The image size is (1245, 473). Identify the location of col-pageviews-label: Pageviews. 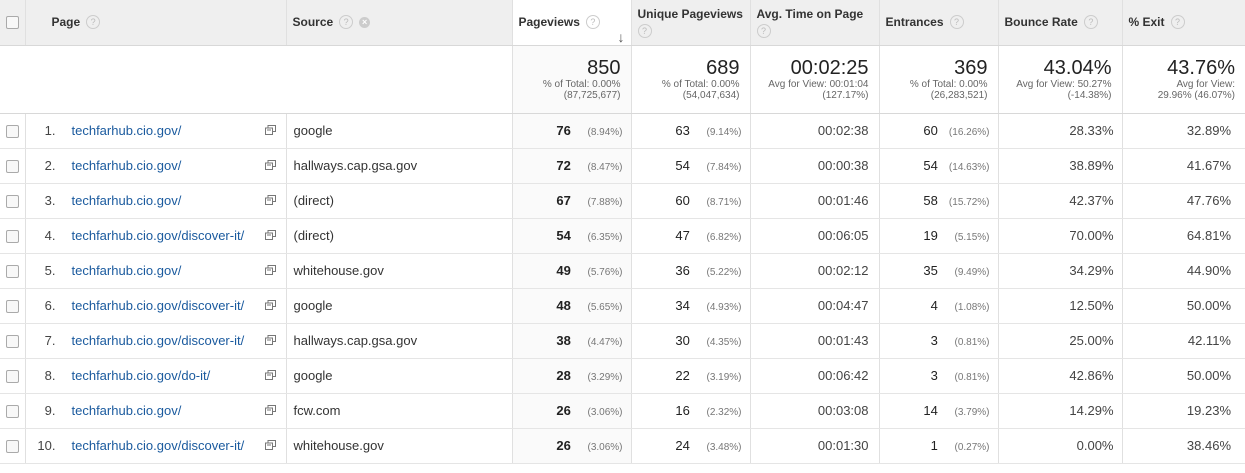
(549, 22).